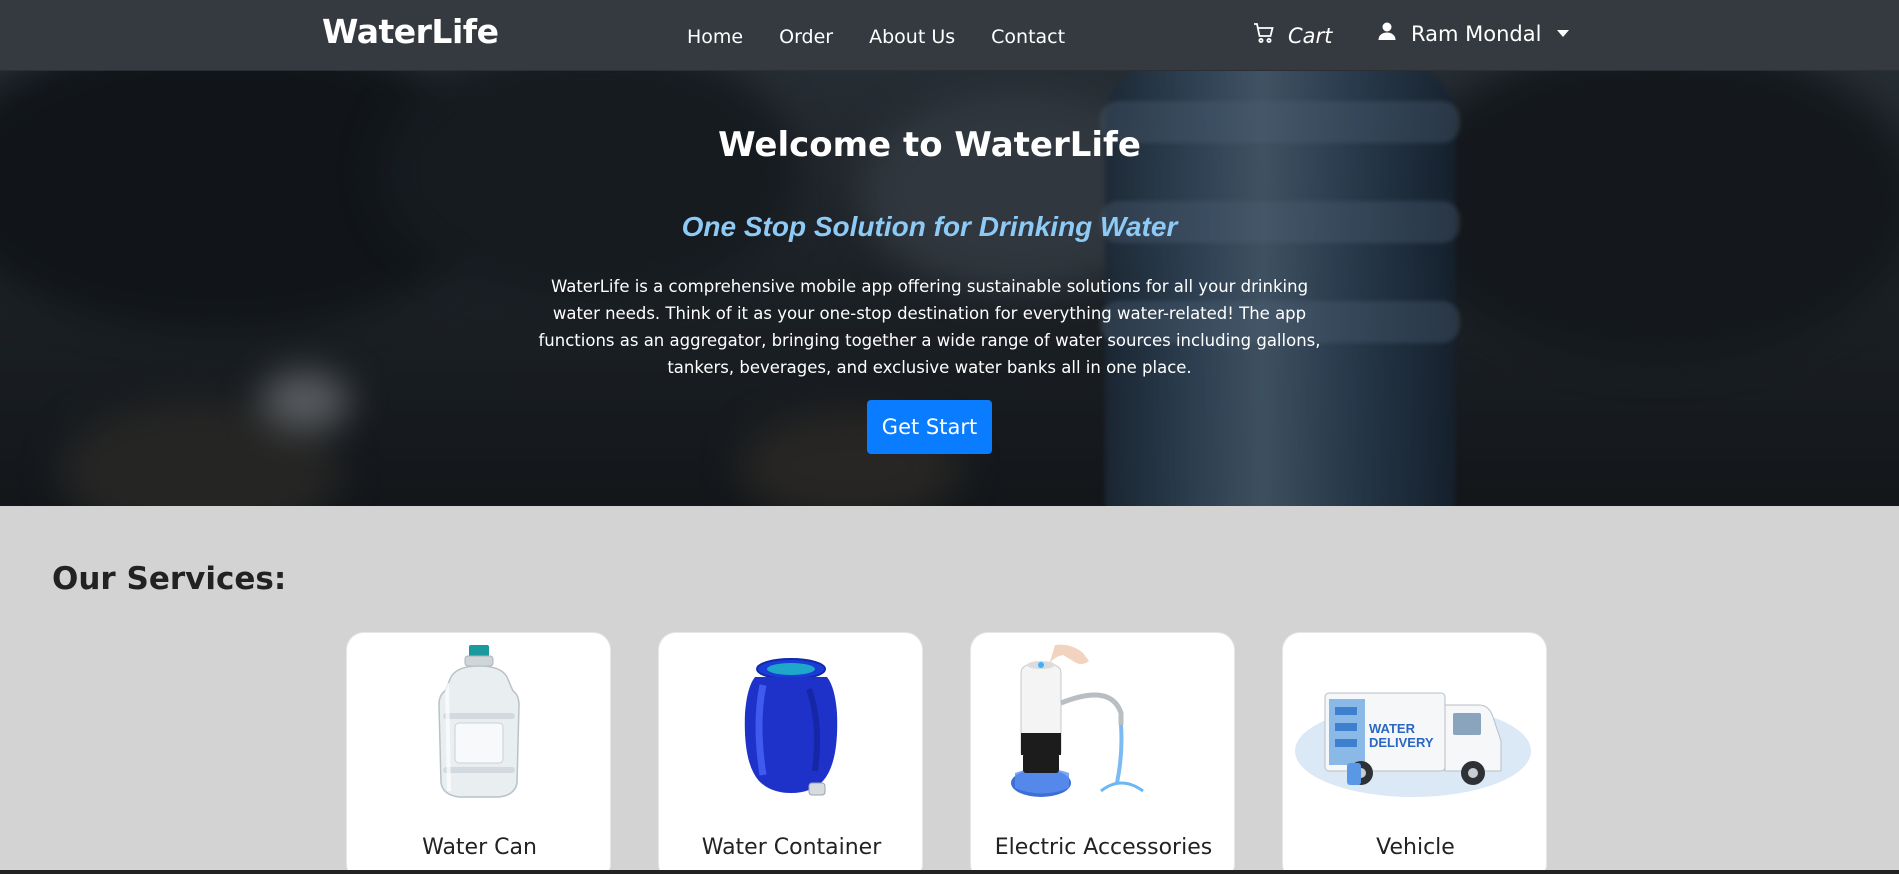  What do you see at coordinates (1077, 720) in the screenshot?
I see `electric-pump-image` at bounding box center [1077, 720].